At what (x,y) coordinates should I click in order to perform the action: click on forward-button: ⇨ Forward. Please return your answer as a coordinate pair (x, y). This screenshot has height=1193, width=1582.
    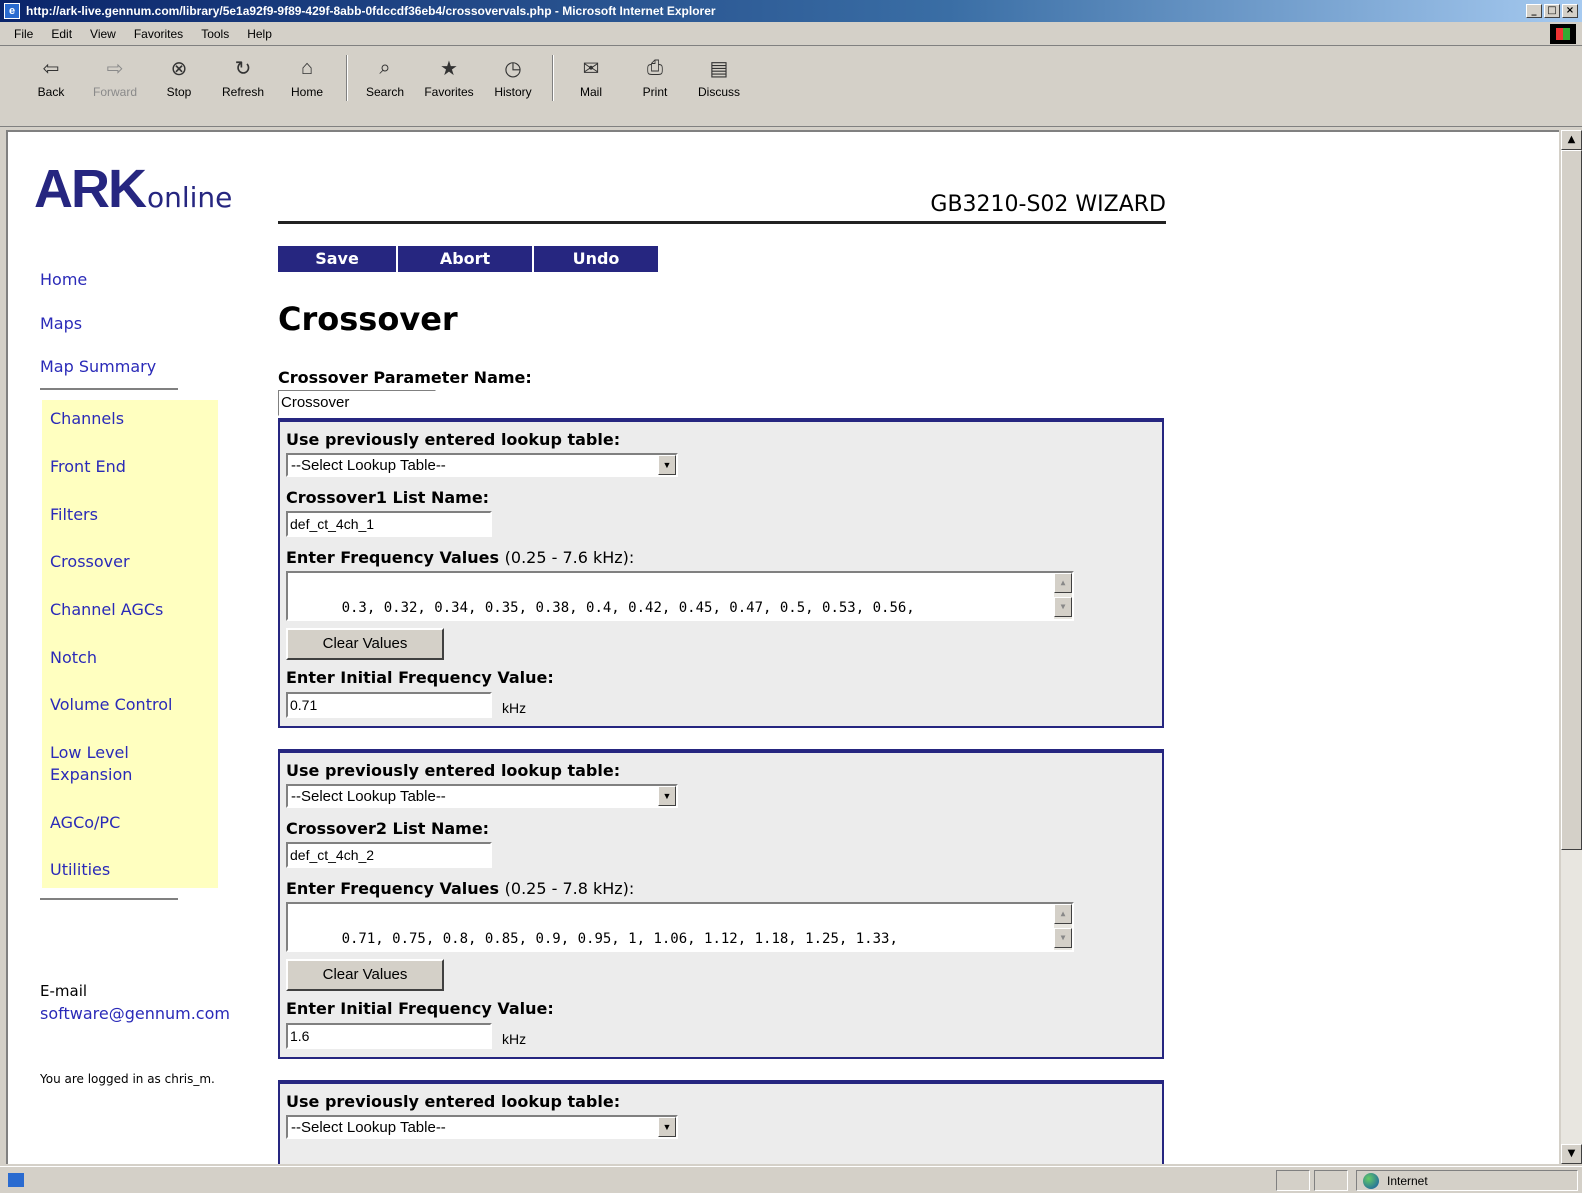
    Looking at the image, I should click on (115, 77).